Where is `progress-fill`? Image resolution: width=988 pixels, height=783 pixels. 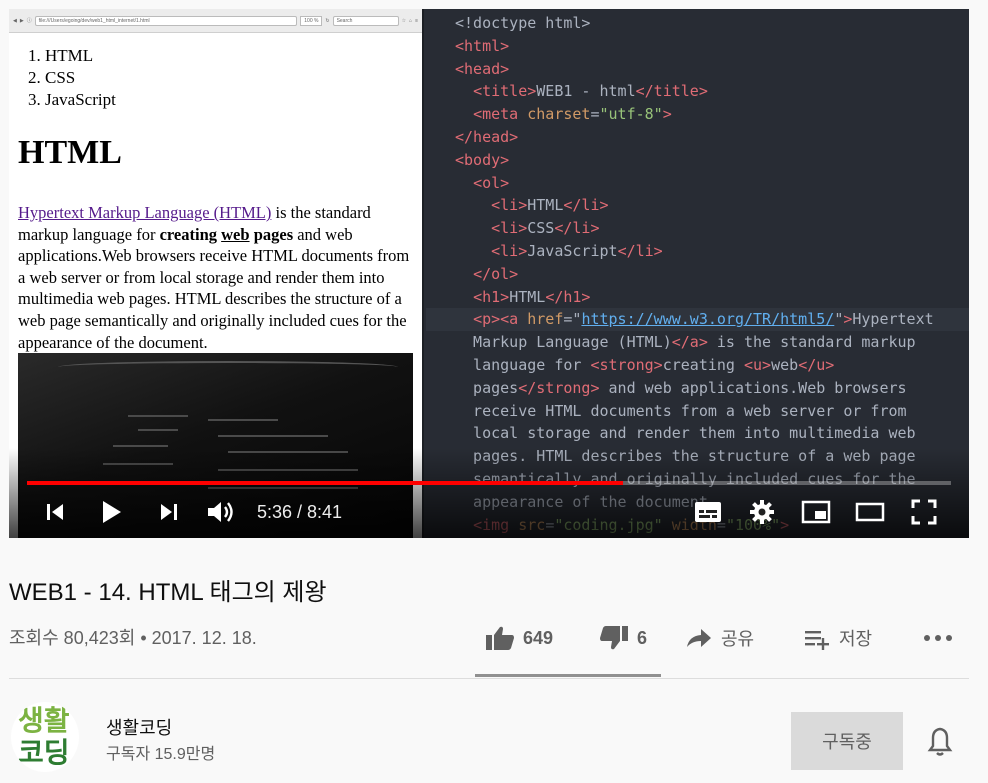 progress-fill is located at coordinates (325, 483).